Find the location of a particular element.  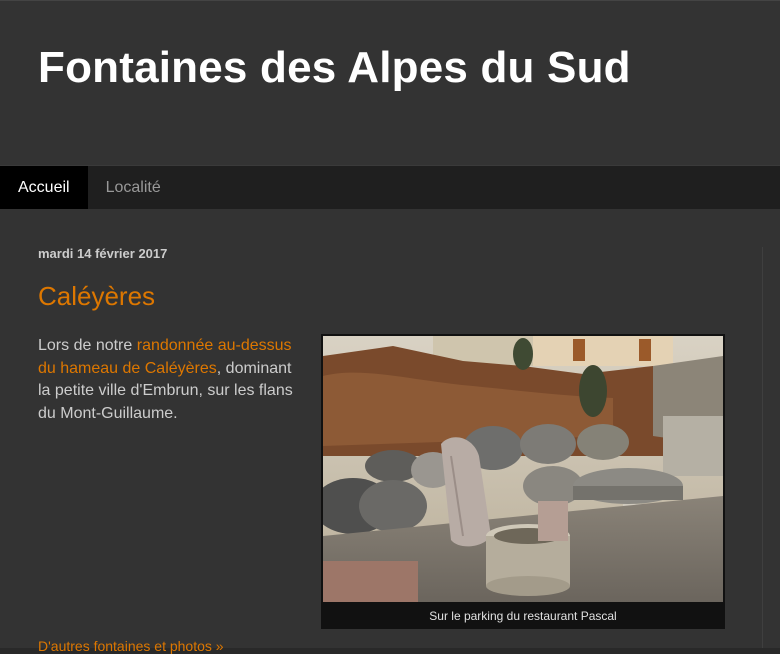

post-date: mardi 14 février 2017 is located at coordinates (103, 253).